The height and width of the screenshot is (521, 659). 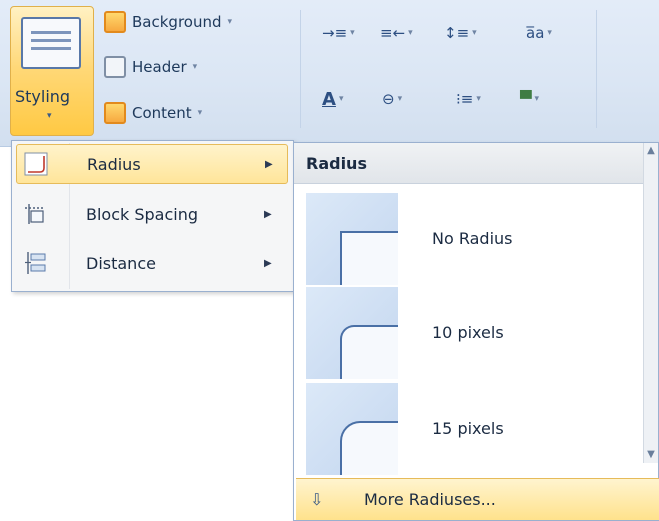 What do you see at coordinates (115, 113) in the screenshot?
I see `content-icon` at bounding box center [115, 113].